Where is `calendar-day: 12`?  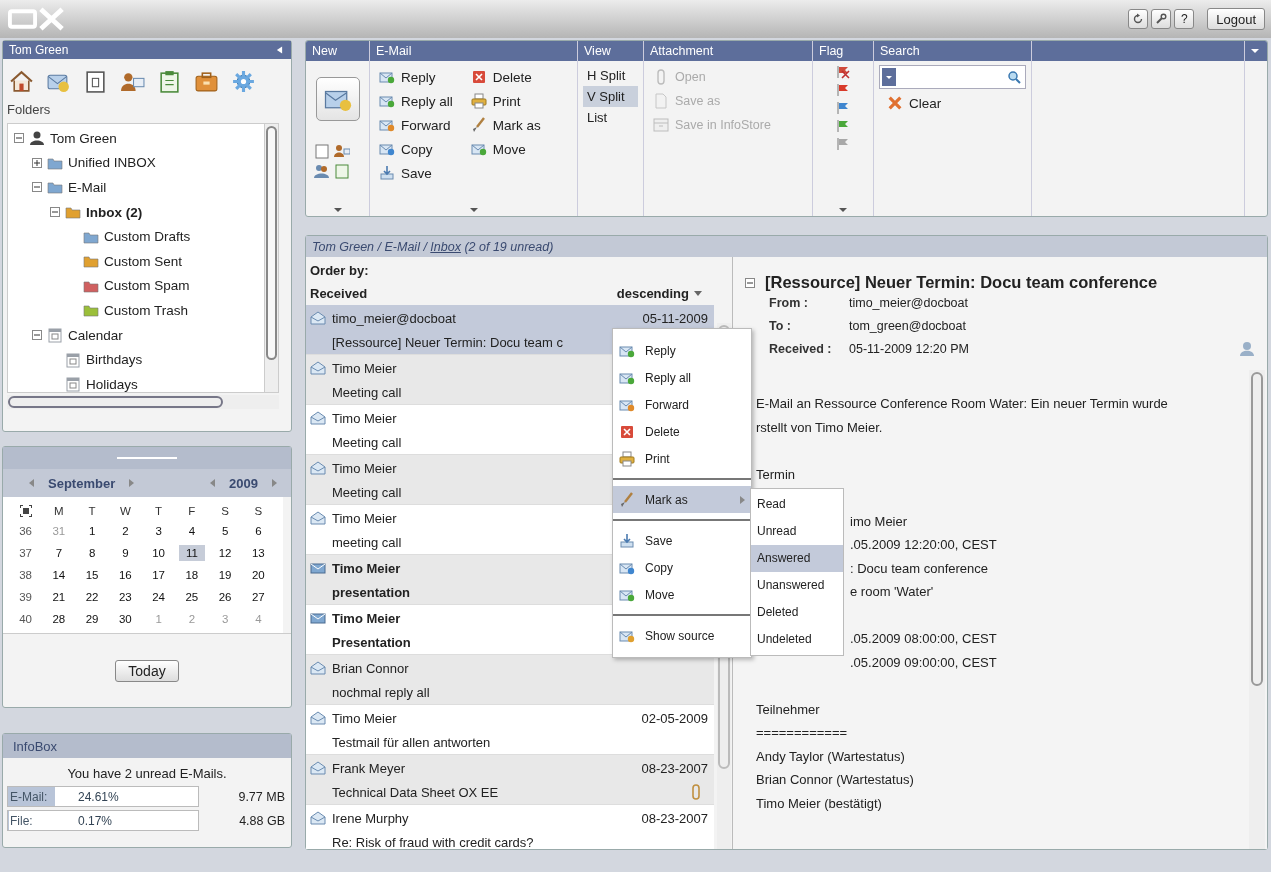
calendar-day: 12 is located at coordinates (225, 553).